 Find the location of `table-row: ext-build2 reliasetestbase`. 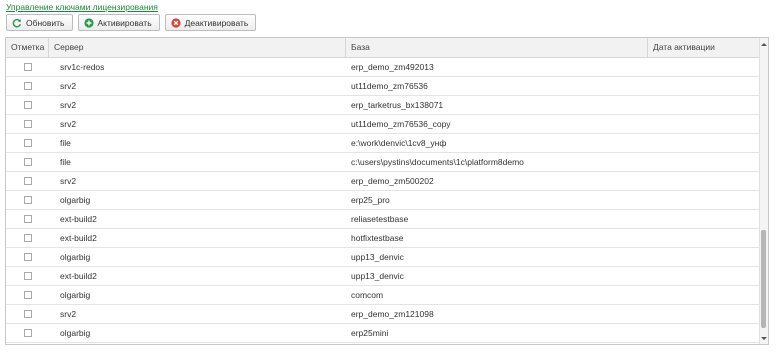

table-row: ext-build2 reliasetestbase is located at coordinates (383, 219).